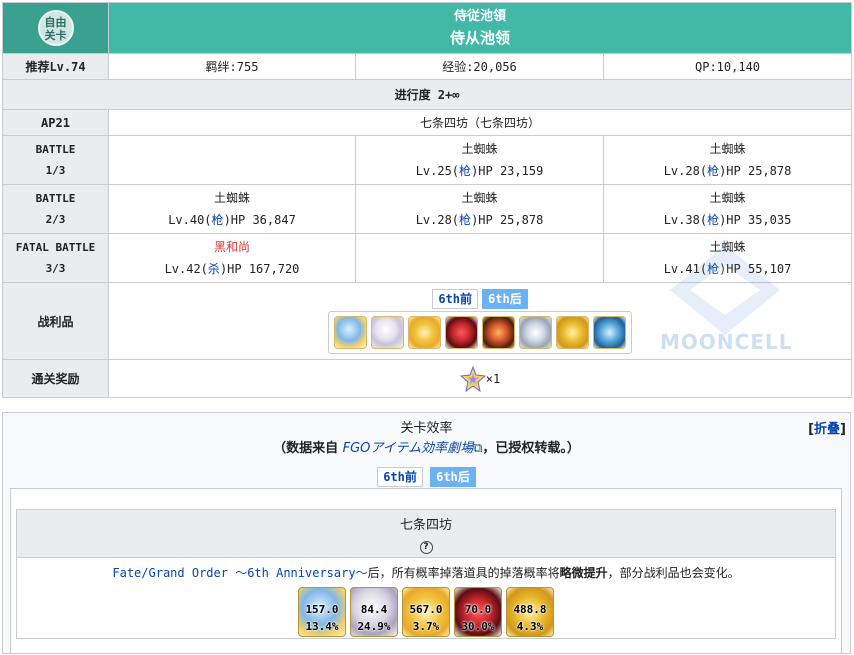  I want to click on enemy-cell: 黑和尚 Lv.42(杀)HP 167,720, so click(232, 258).